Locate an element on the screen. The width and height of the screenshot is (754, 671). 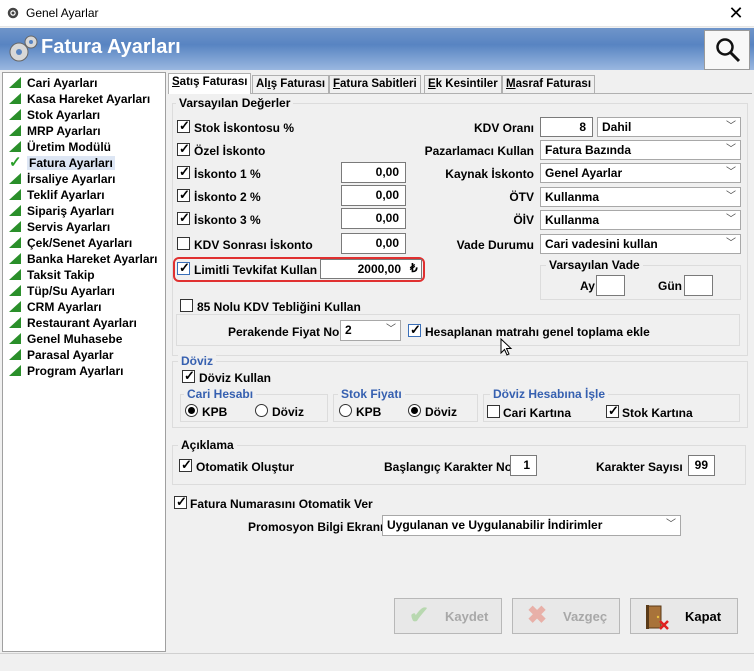
tree-item-label: Cari Ayarları is located at coordinates (62, 83).